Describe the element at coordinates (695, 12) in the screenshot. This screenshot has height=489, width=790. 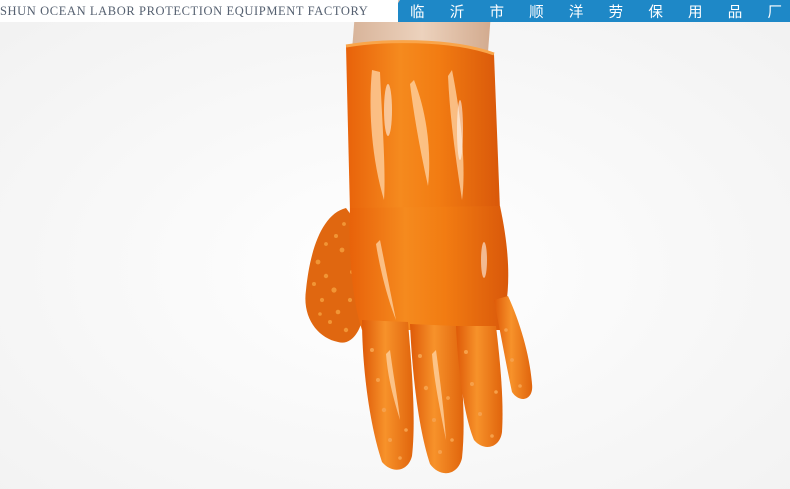
I see `factory-name-char: 用` at that location.